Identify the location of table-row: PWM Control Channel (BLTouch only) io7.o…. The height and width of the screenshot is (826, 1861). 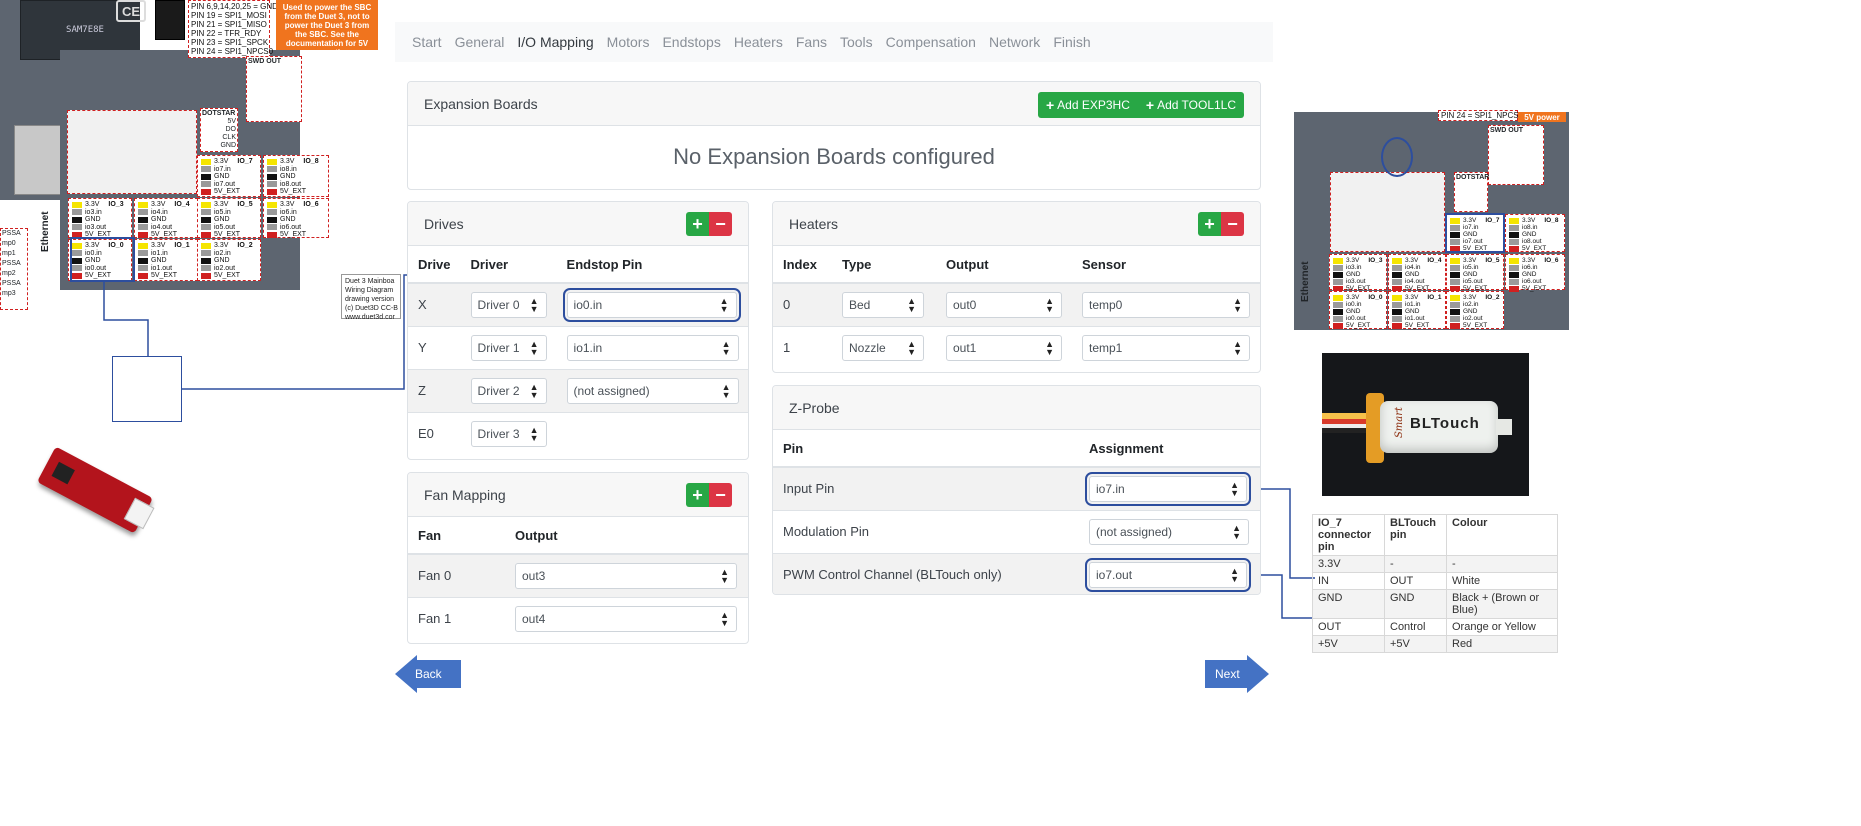
(1016, 573).